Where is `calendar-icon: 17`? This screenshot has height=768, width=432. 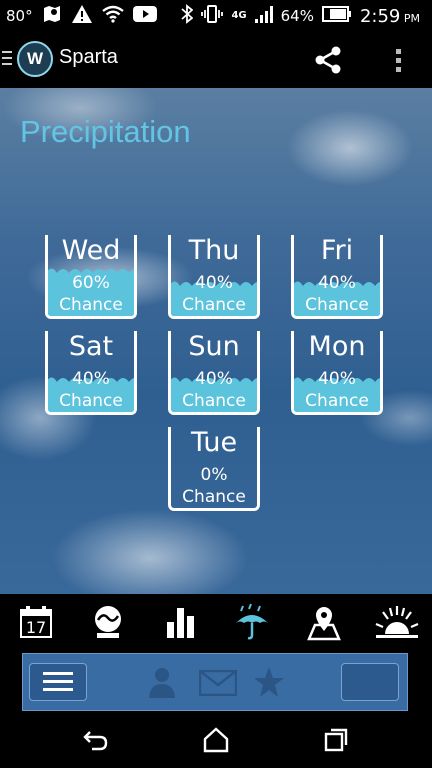
calendar-icon: 17 is located at coordinates (36, 622).